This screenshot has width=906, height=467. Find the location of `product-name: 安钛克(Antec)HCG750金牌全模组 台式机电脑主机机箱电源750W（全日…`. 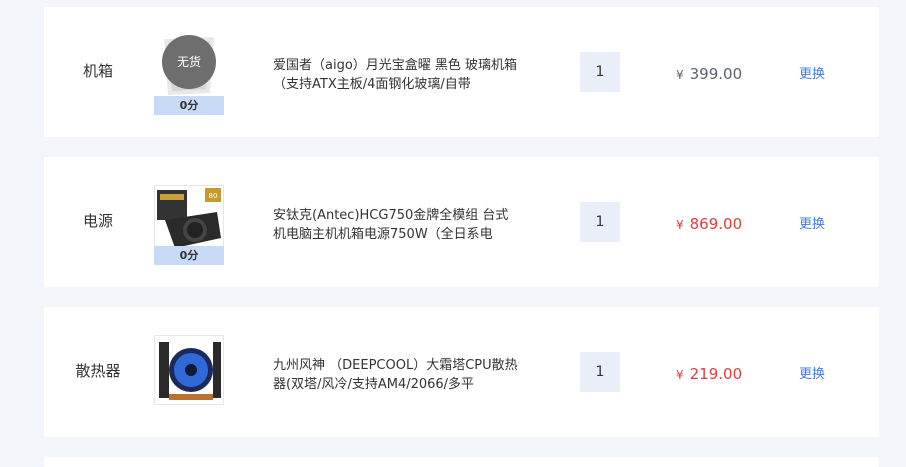

product-name: 安钛克(Antec)HCG750金牌全模组 台式机电脑主机机箱电源750W（全日… is located at coordinates (396, 225).